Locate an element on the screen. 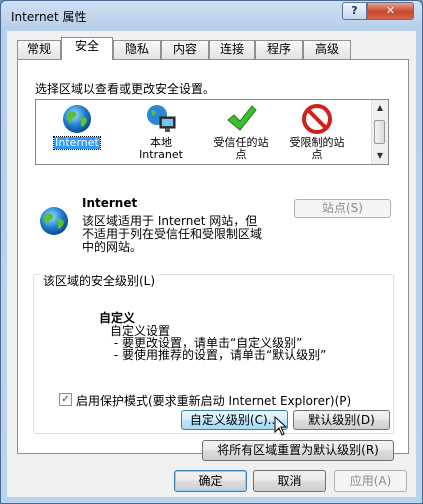  title-bar: Internet 属性 ? ✕ is located at coordinates (211, 16).